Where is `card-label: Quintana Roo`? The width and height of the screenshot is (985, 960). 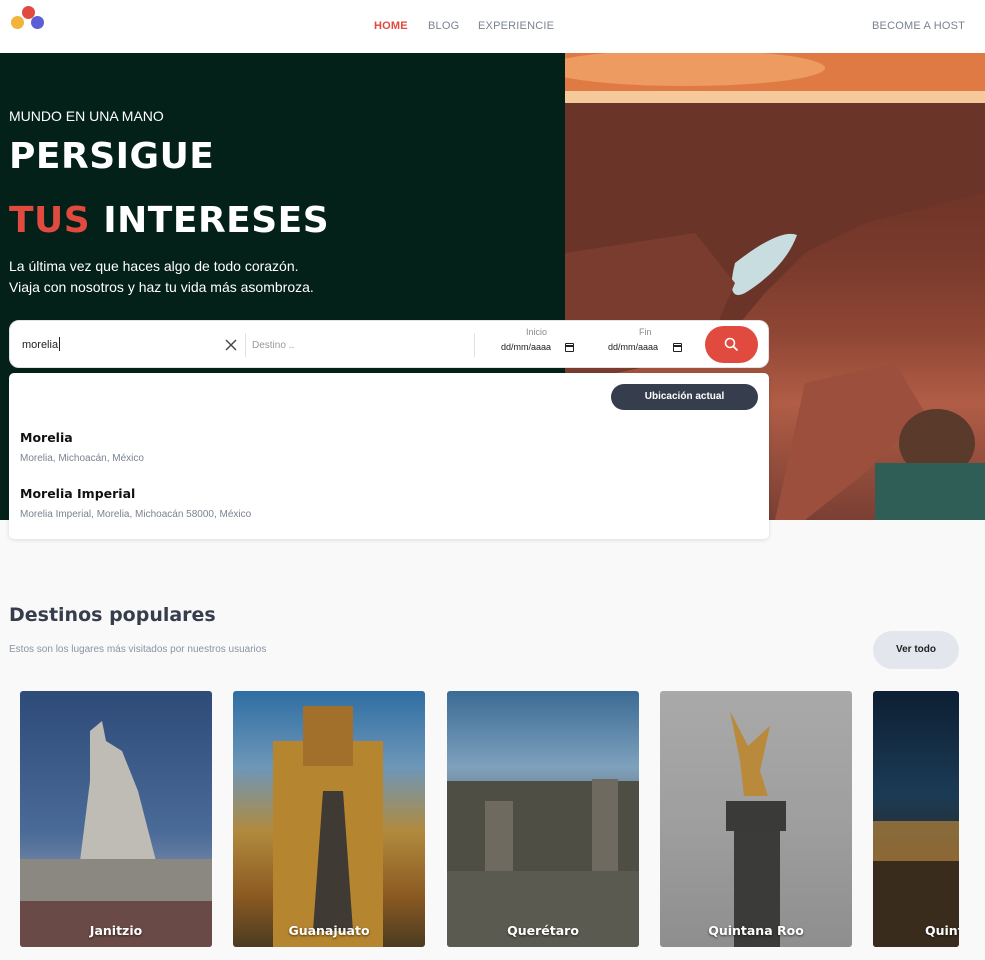
card-label: Quintana Roo is located at coordinates (756, 930).